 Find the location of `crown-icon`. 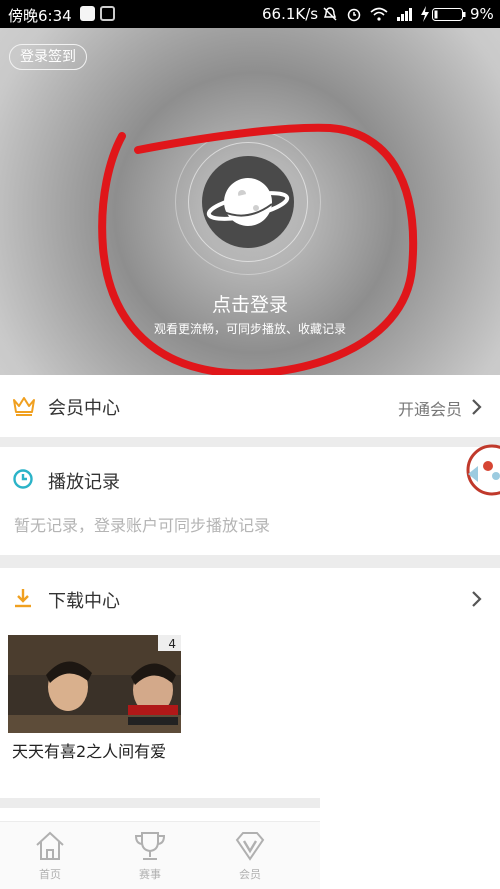

crown-icon is located at coordinates (24, 406).